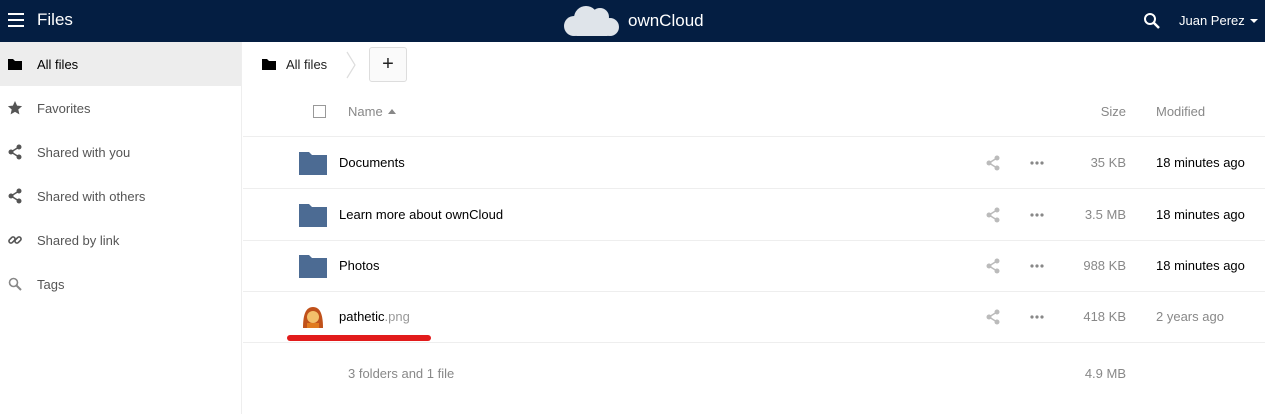 The width and height of the screenshot is (1265, 414). I want to click on sidebar-item-shared-with-others: Shared with others, so click(120, 196).